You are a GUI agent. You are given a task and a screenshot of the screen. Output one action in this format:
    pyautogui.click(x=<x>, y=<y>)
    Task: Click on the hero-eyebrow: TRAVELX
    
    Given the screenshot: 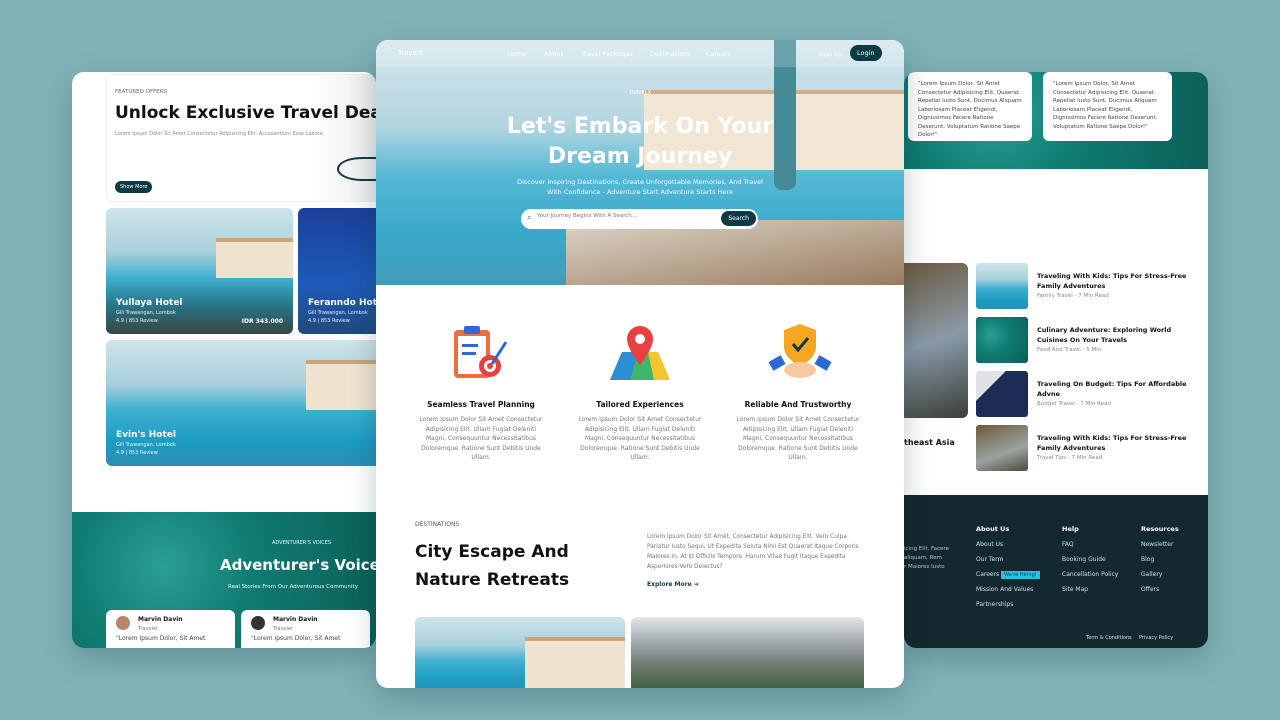 What is the action you would take?
    pyautogui.click(x=640, y=93)
    